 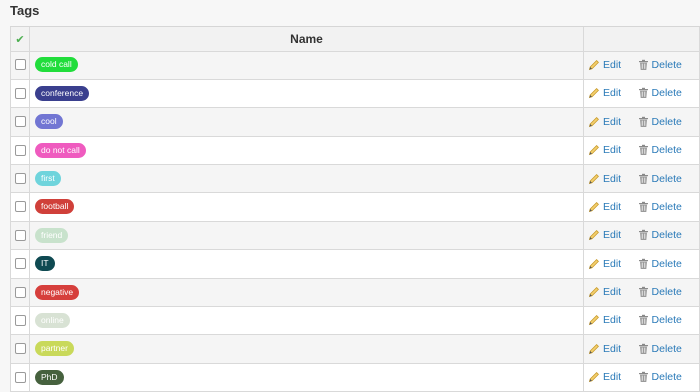 What do you see at coordinates (306, 349) in the screenshot?
I see `tag-name-cell: partner` at bounding box center [306, 349].